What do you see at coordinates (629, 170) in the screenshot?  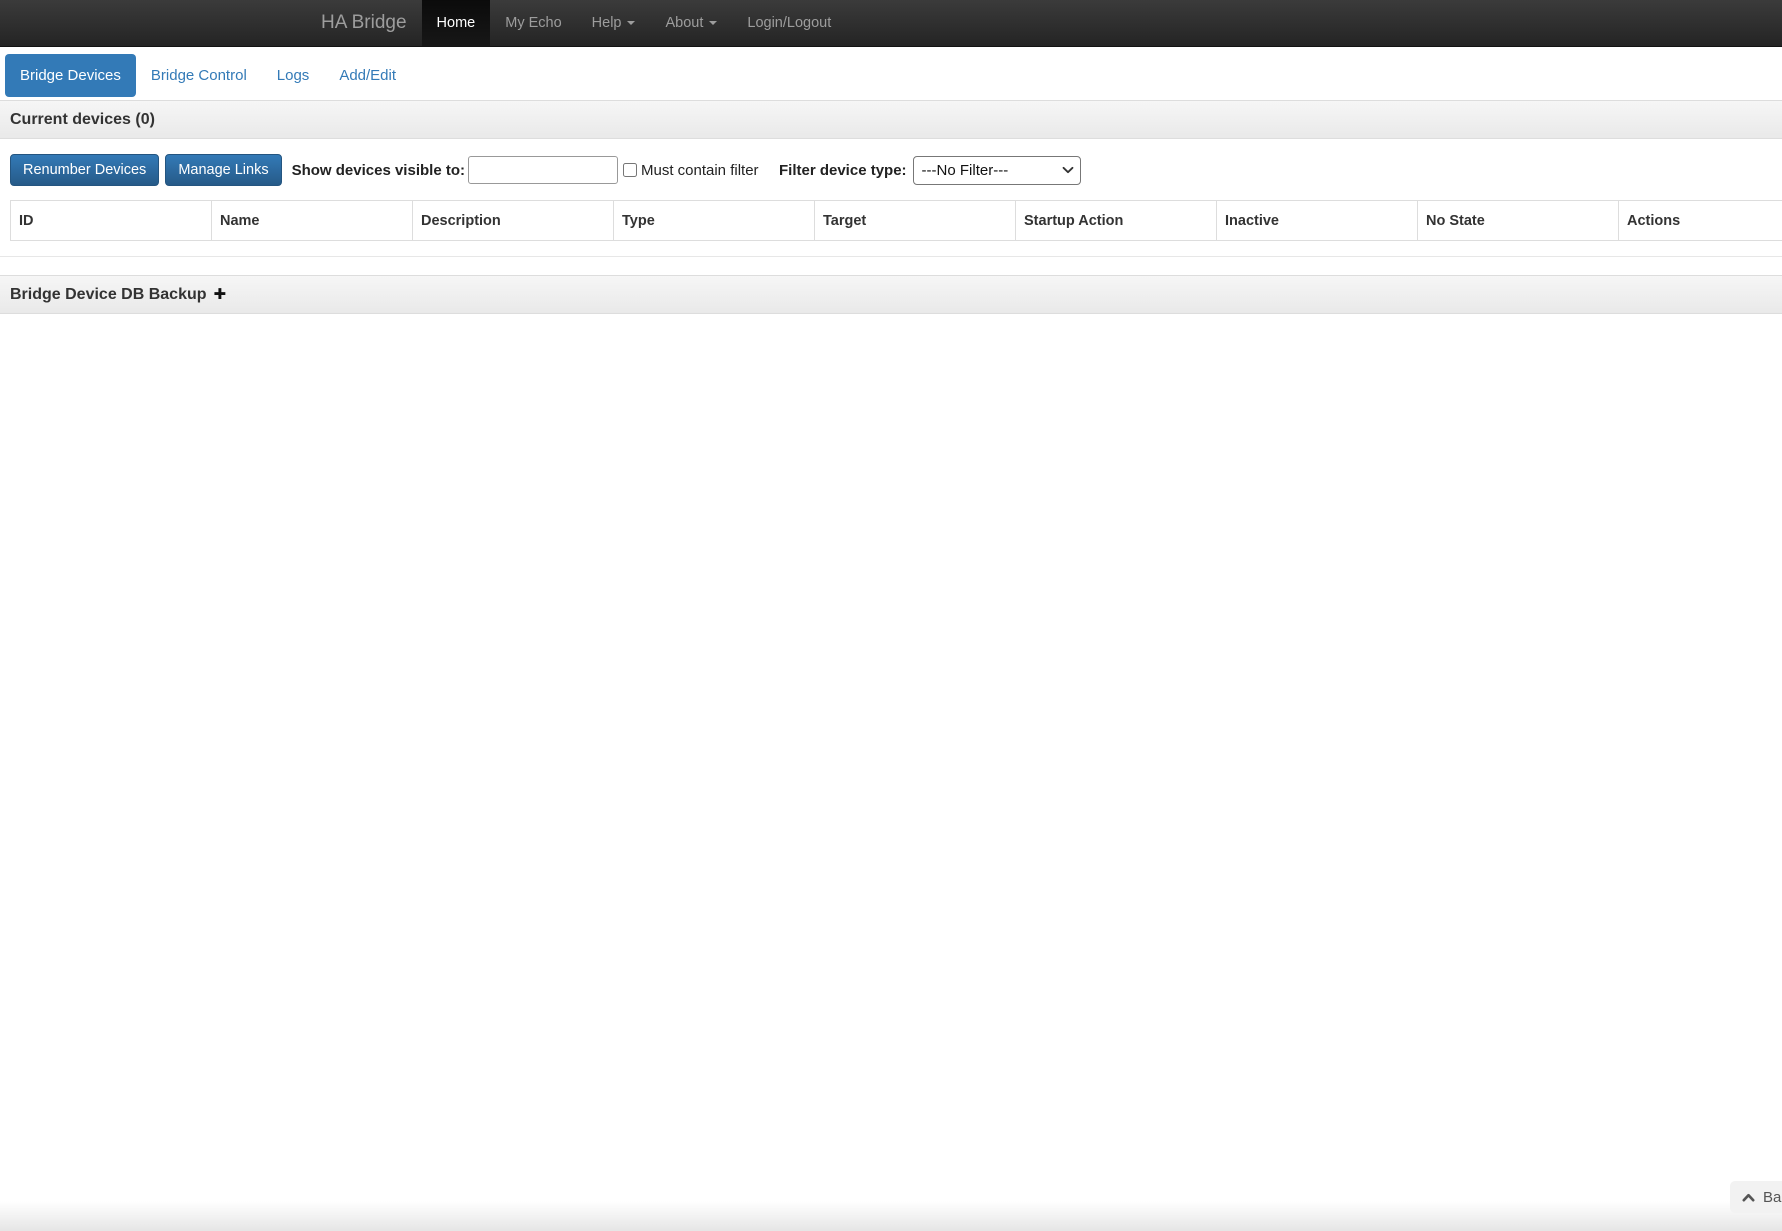 I see `must-contain-checkbox` at bounding box center [629, 170].